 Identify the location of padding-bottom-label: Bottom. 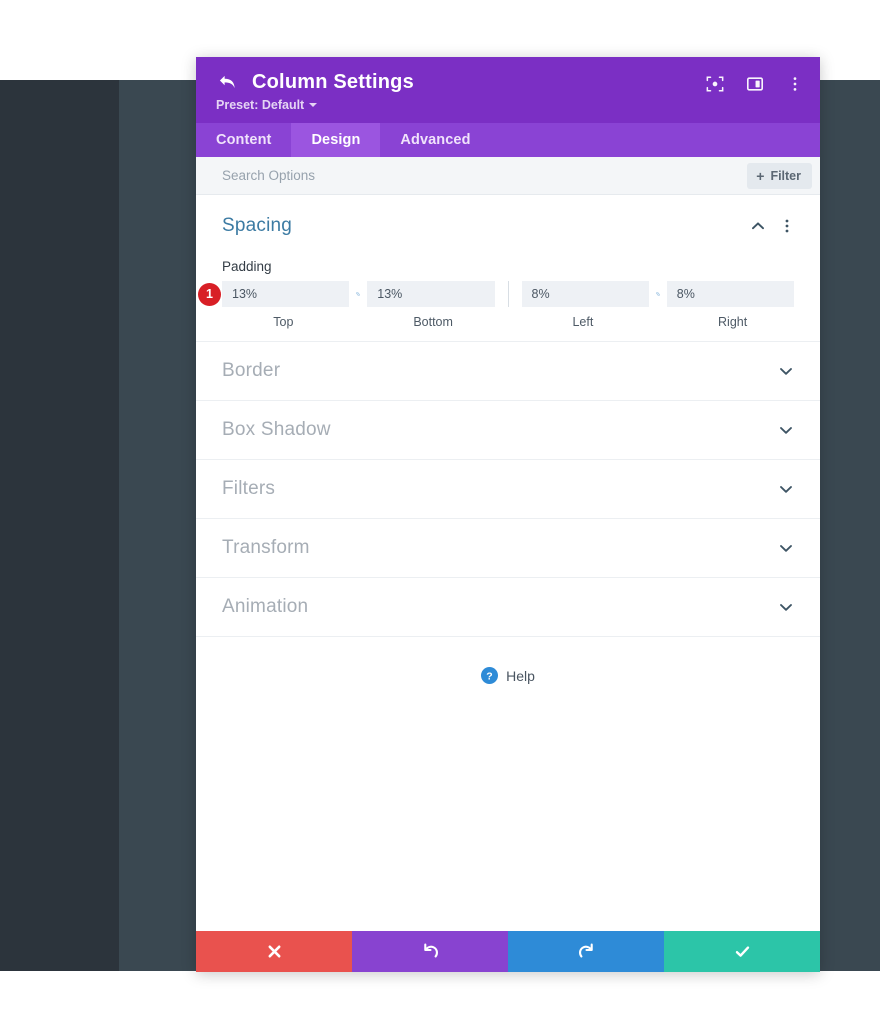
(433, 322).